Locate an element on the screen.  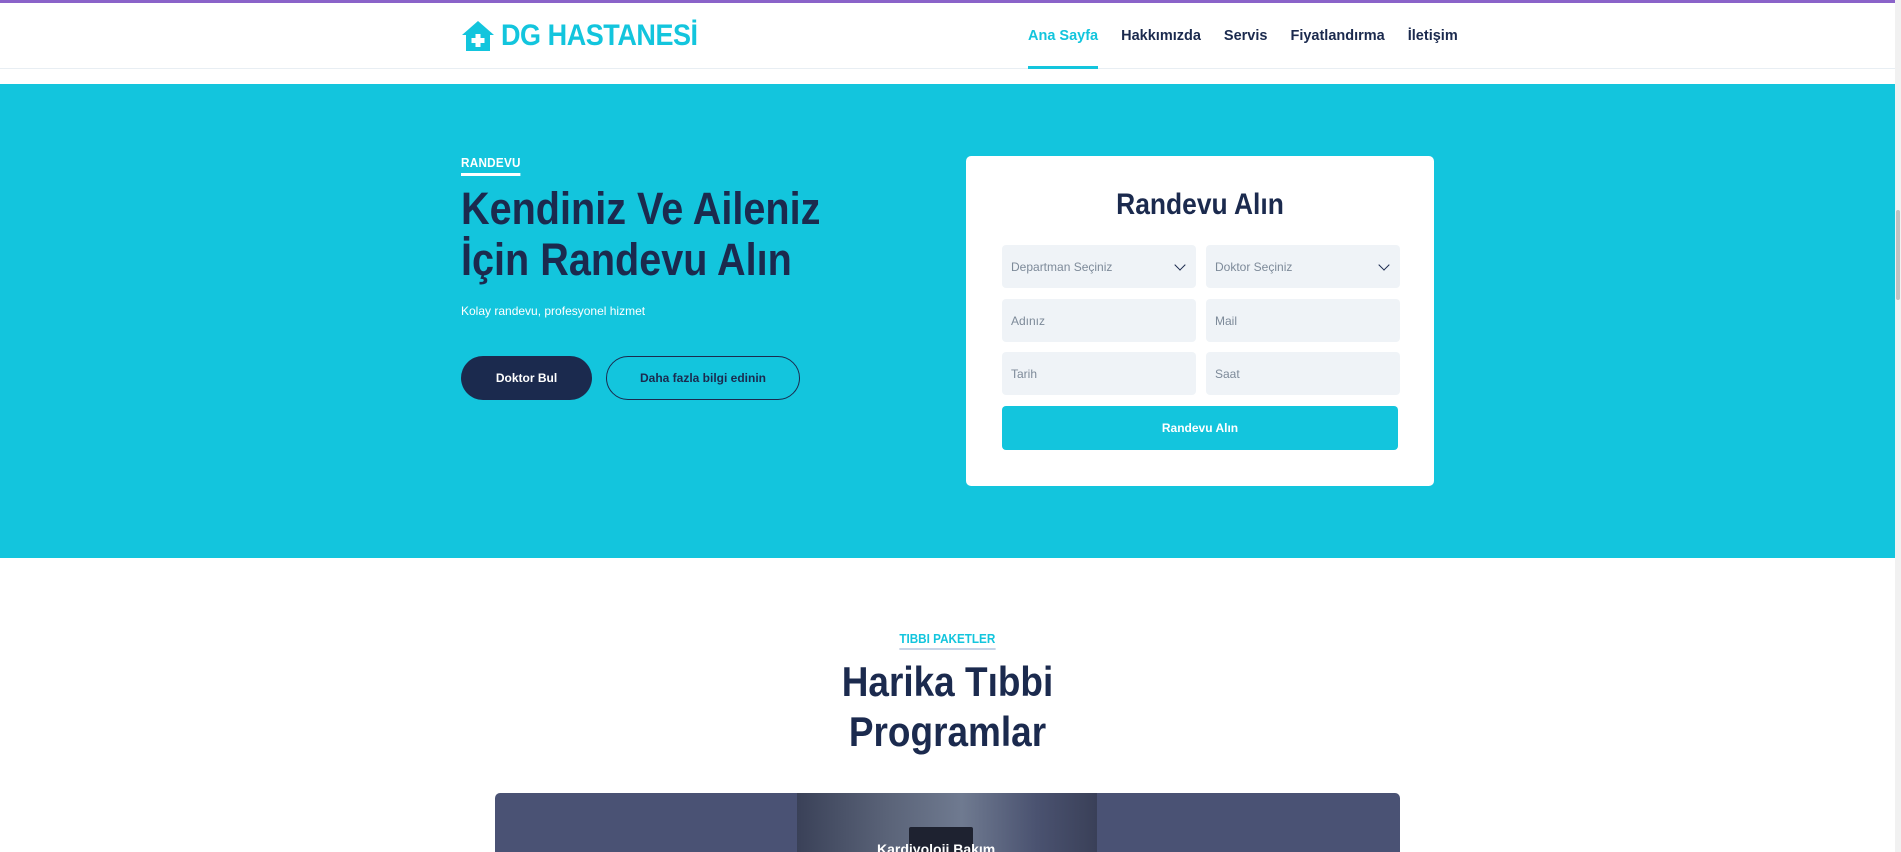
date-input-placeholder: Tarih is located at coordinates (1024, 373).